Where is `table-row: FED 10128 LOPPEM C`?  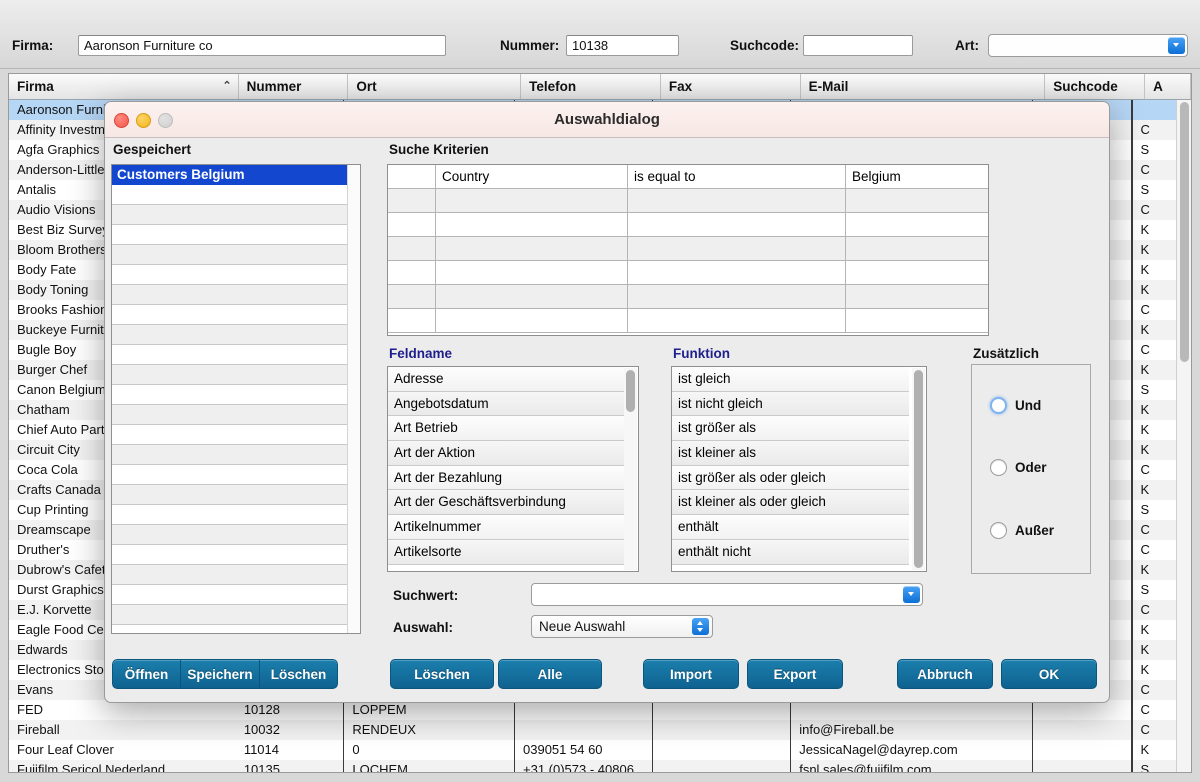
table-row: FED 10128 LOPPEM C is located at coordinates (593, 710).